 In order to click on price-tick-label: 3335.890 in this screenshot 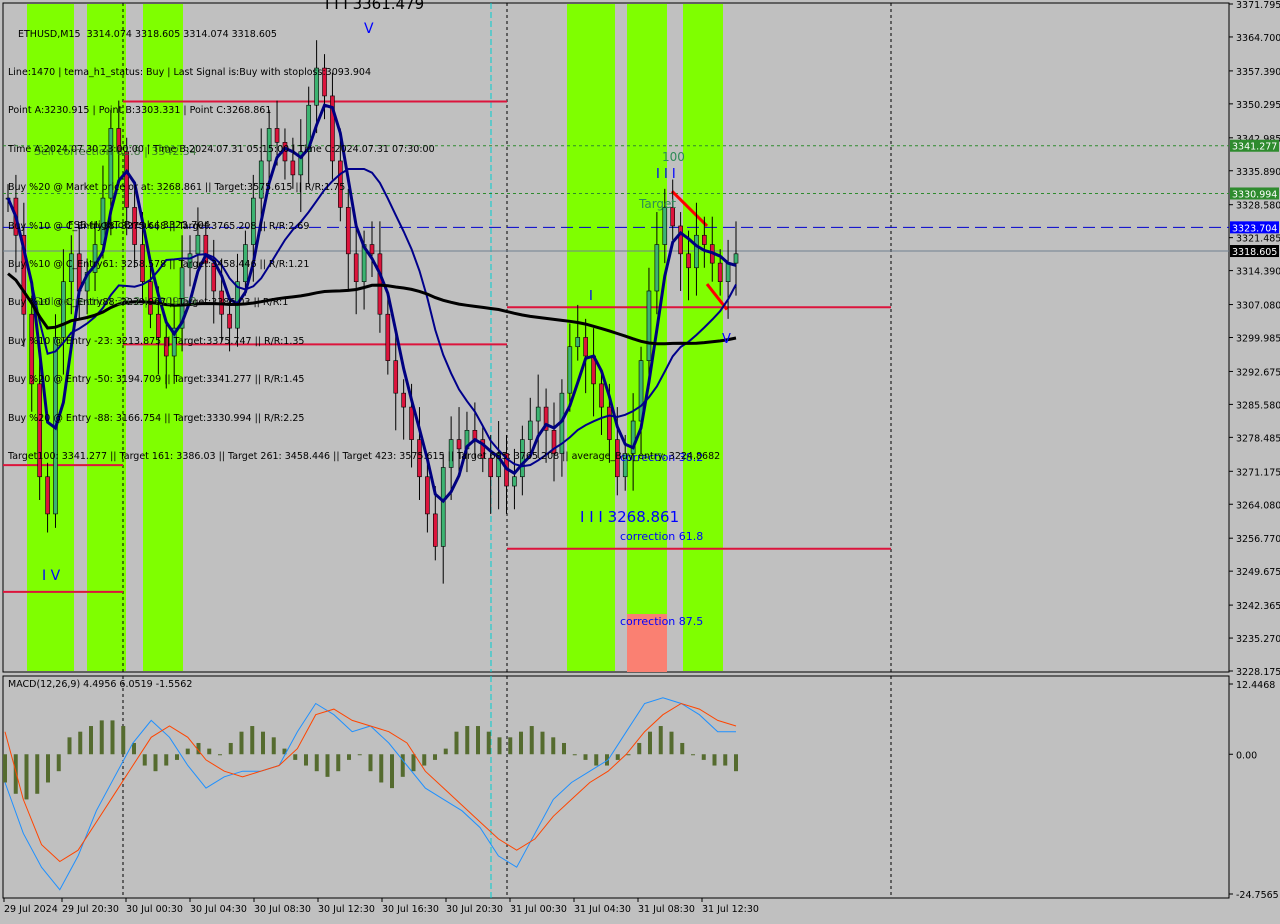, I will do `click(1258, 172)`.